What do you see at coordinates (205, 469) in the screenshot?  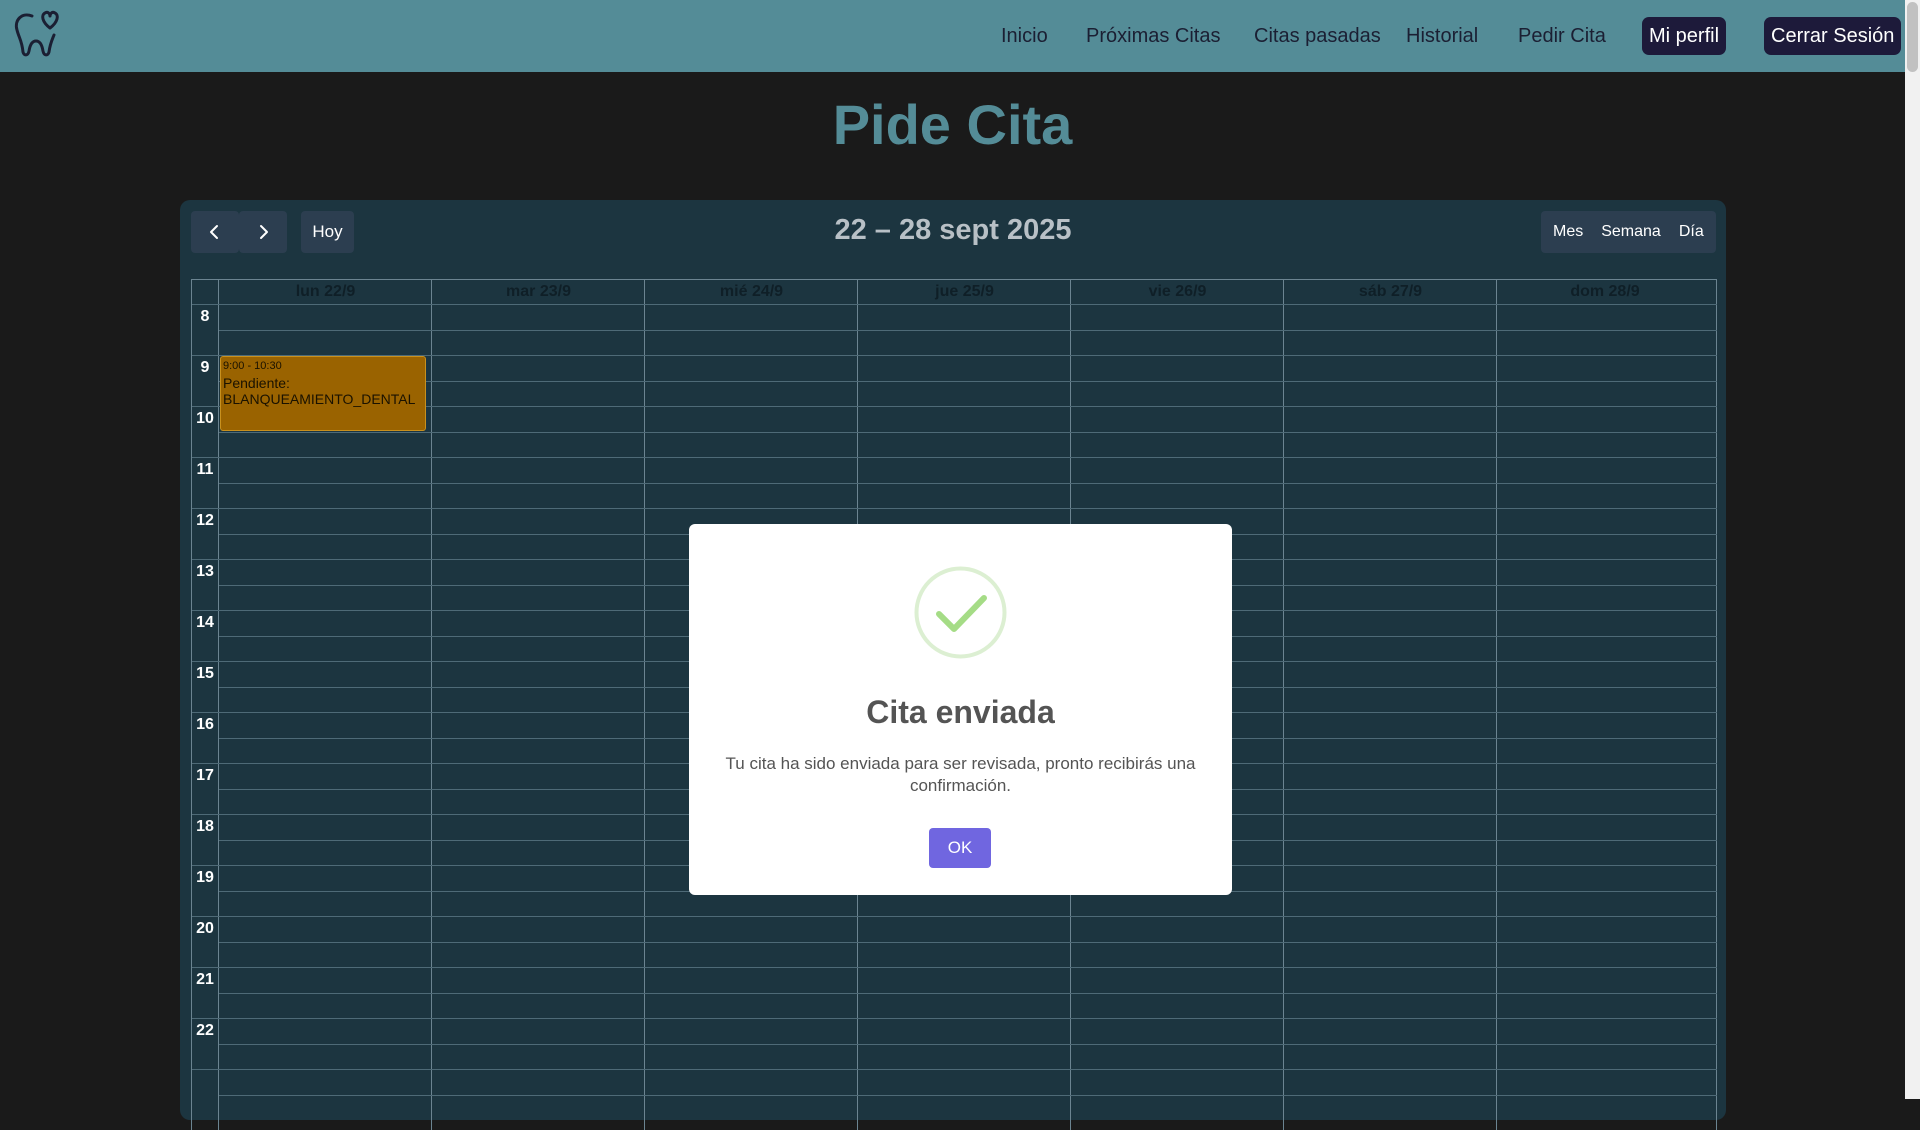 I see `hour-label: 11` at bounding box center [205, 469].